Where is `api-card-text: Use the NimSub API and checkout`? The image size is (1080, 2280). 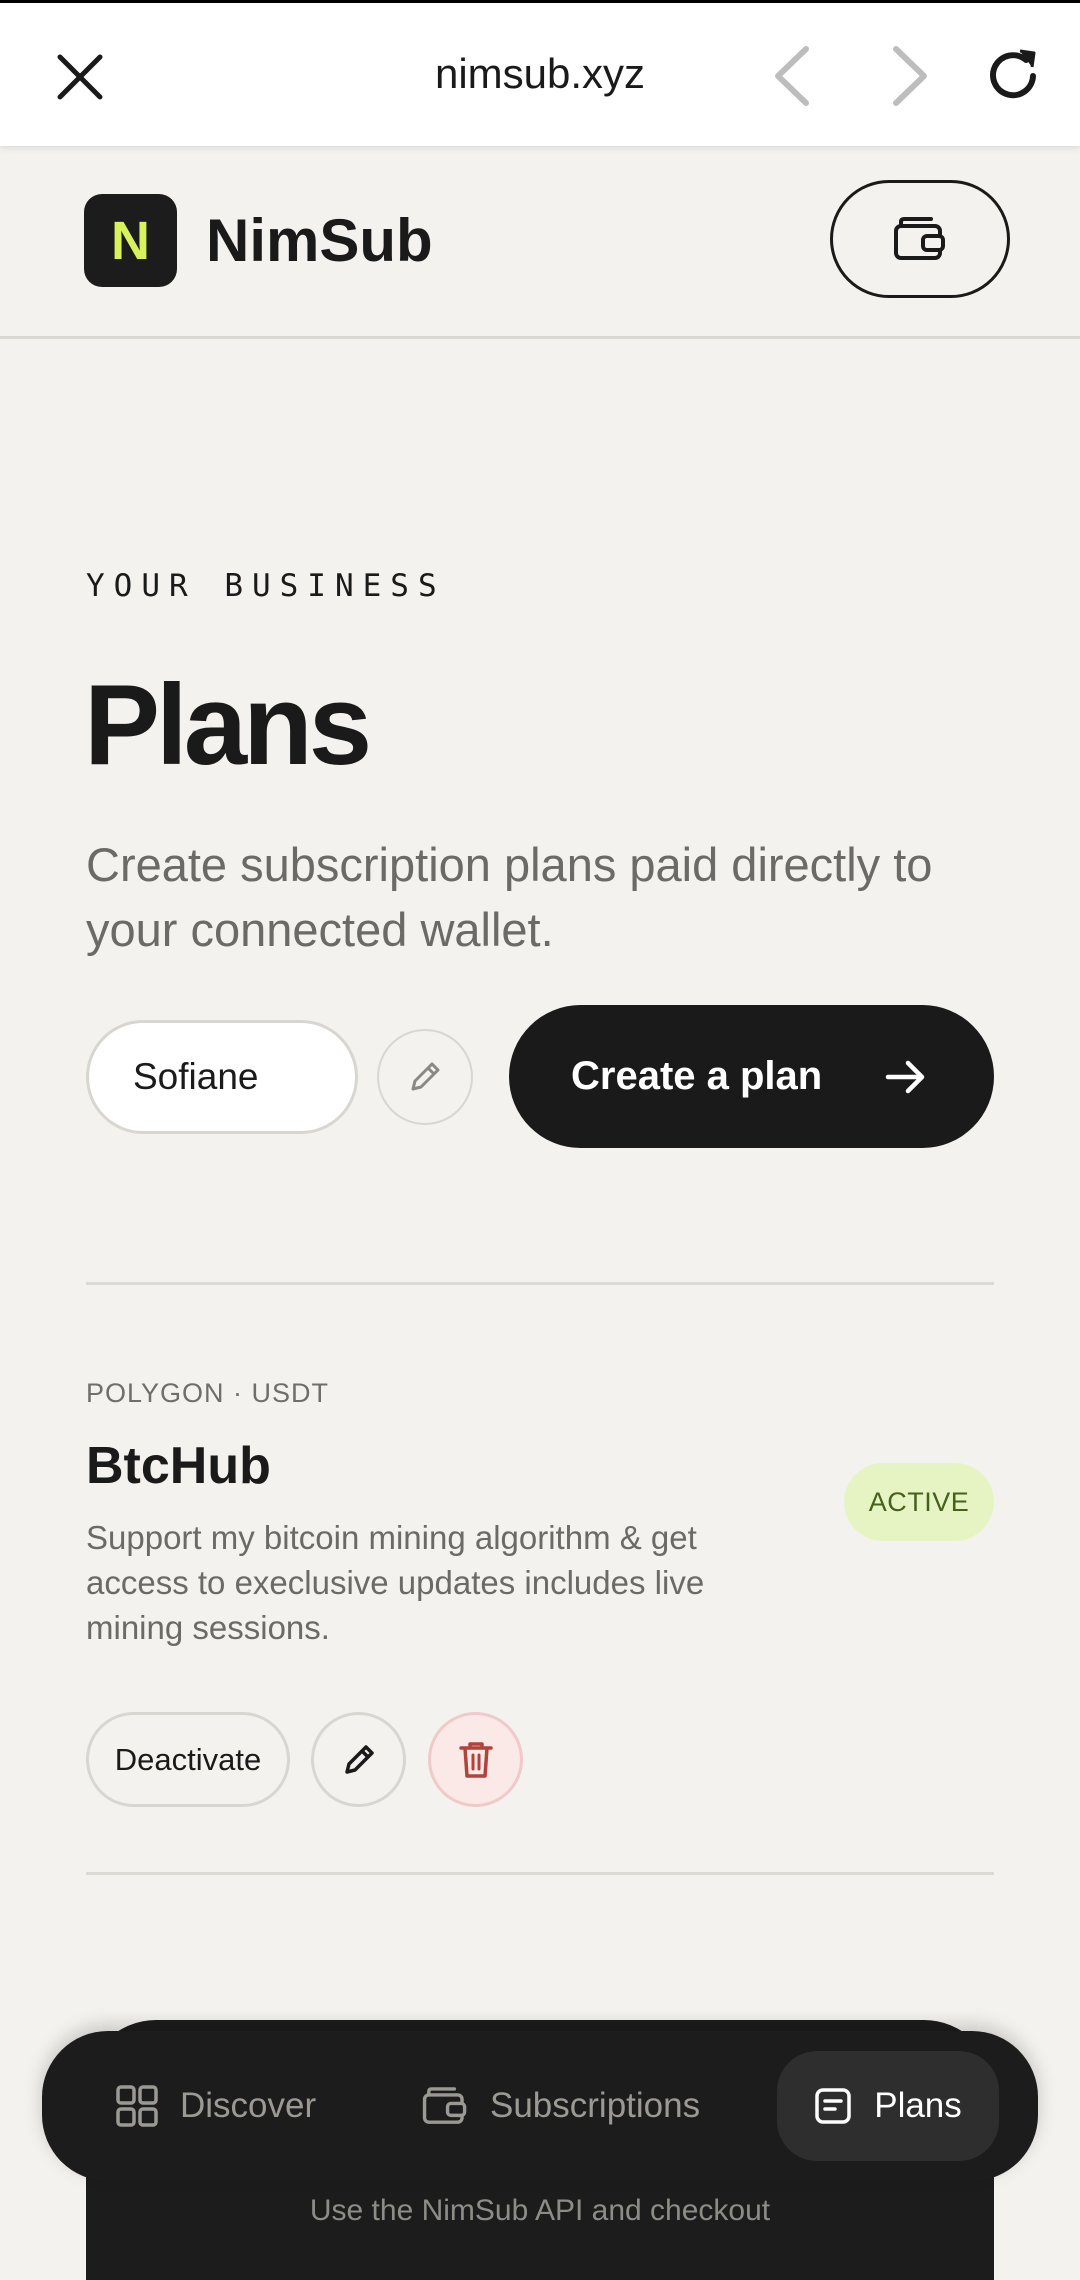 api-card-text: Use the NimSub API and checkout is located at coordinates (540, 2210).